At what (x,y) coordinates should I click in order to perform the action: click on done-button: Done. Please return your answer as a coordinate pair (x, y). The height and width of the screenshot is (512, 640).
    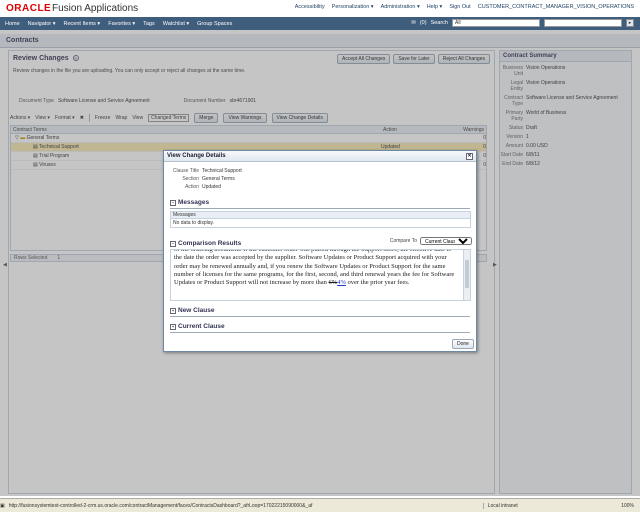
    Looking at the image, I should click on (463, 344).